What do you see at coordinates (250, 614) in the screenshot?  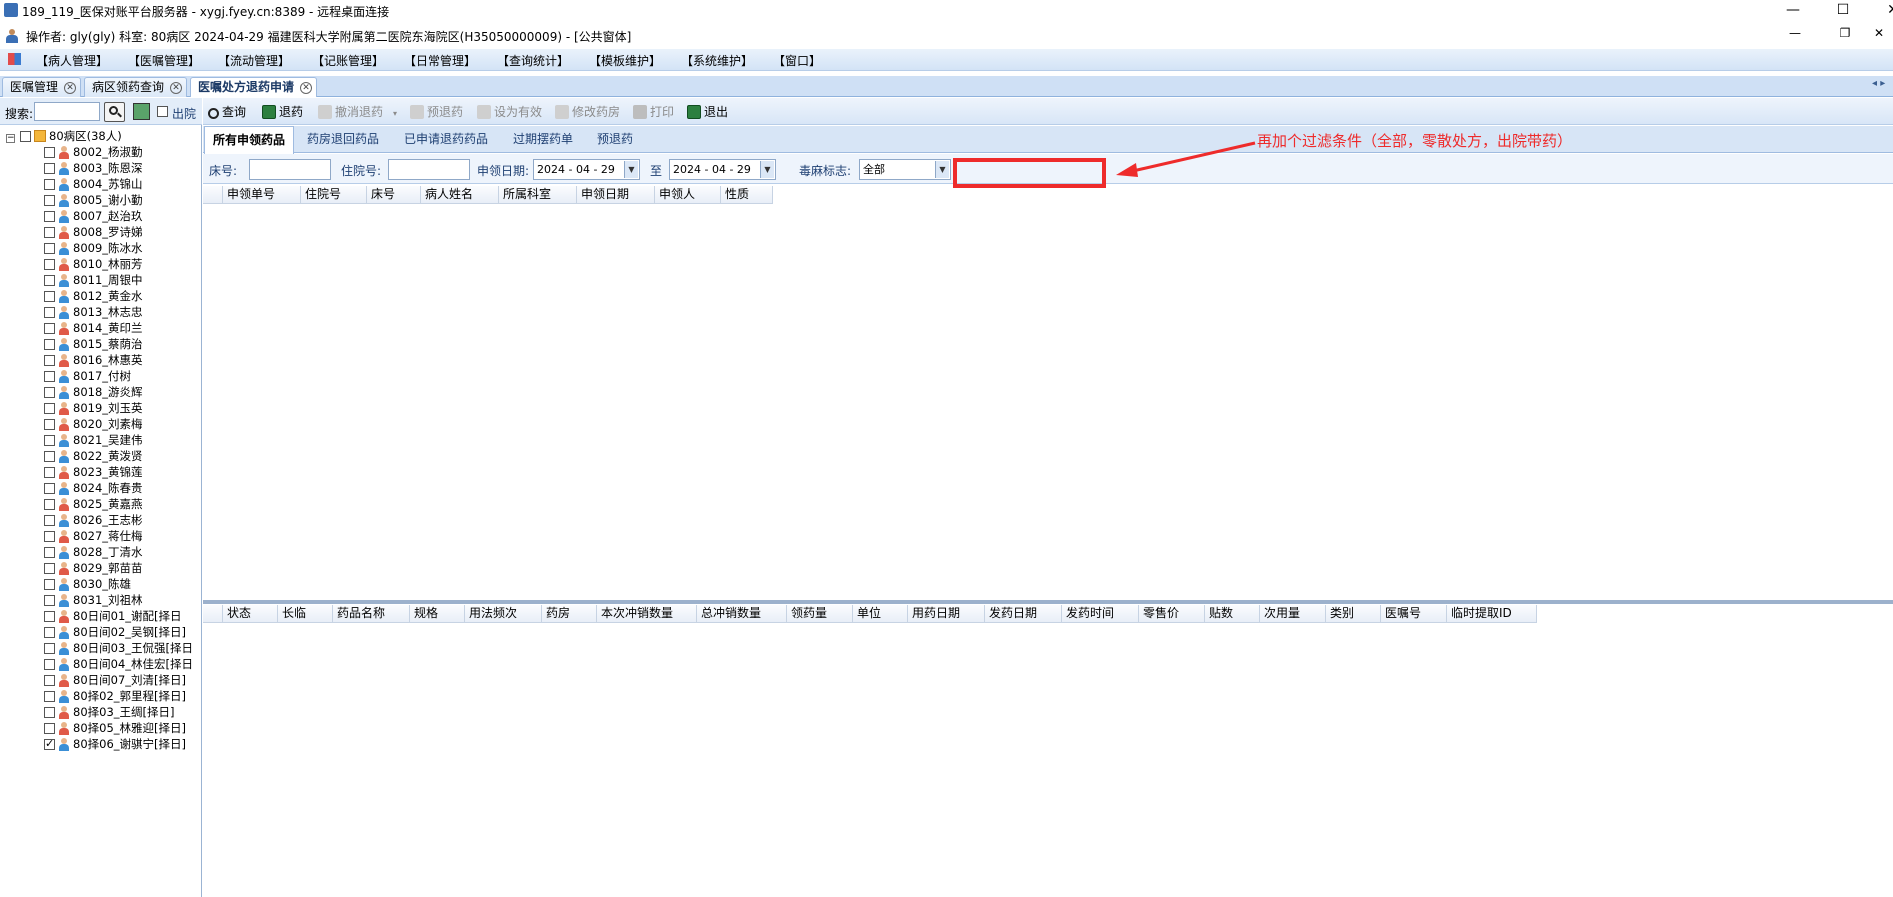 I see `column-header: 状态` at bounding box center [250, 614].